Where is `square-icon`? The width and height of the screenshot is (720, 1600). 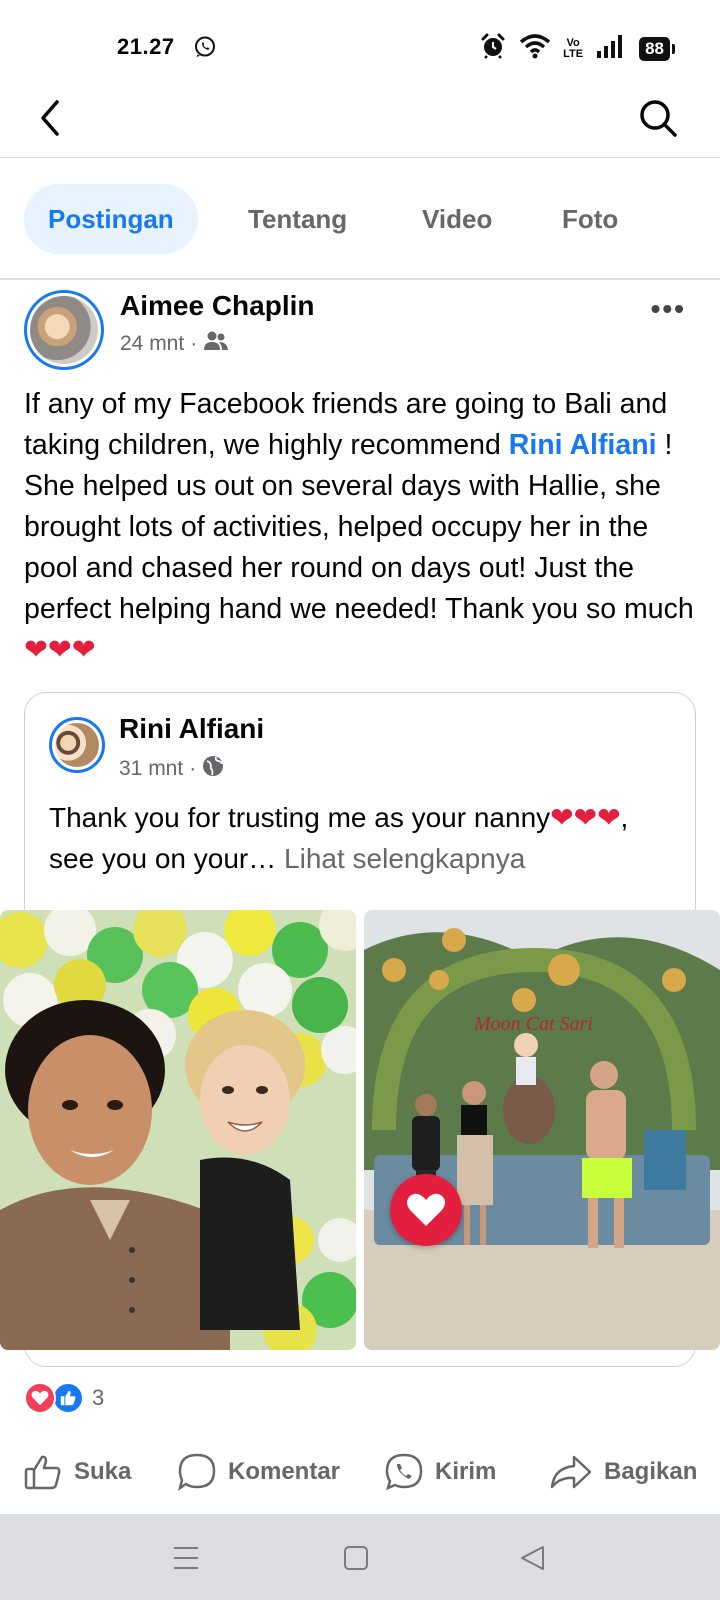 square-icon is located at coordinates (356, 1558).